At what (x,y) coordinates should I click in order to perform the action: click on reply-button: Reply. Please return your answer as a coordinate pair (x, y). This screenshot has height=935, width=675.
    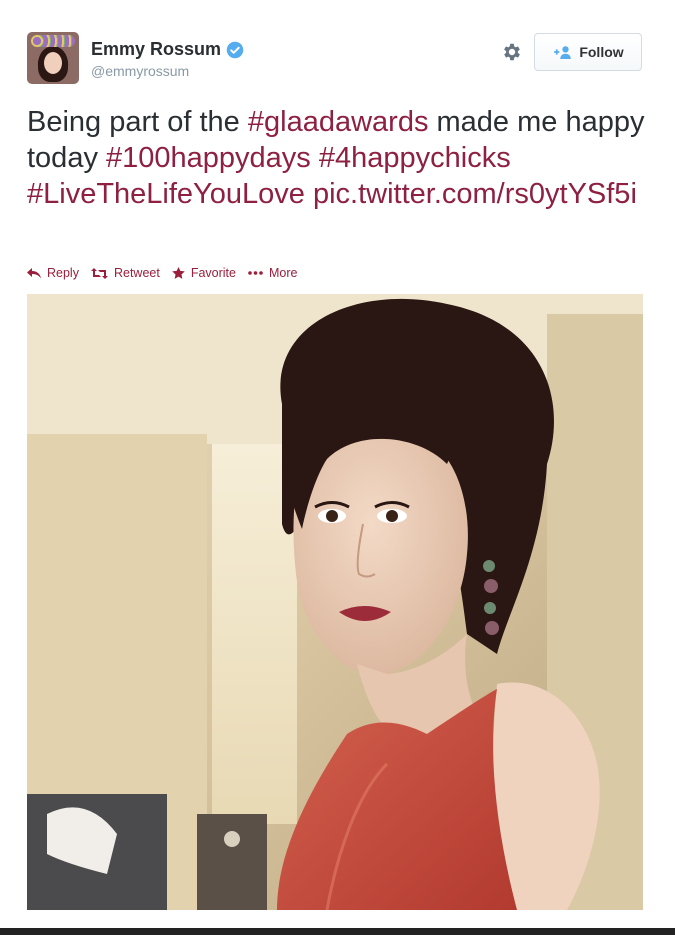
    Looking at the image, I should click on (53, 273).